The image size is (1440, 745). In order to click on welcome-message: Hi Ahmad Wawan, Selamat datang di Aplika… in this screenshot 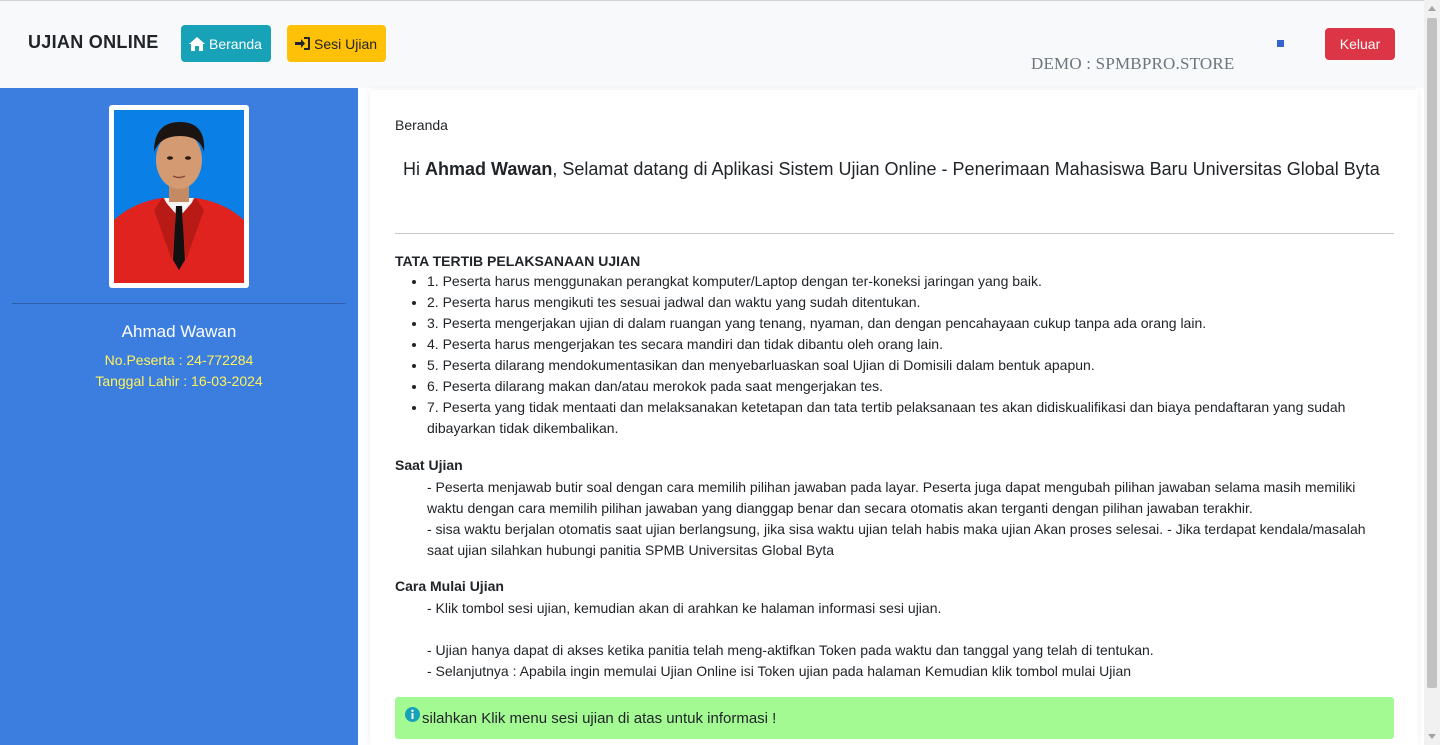, I will do `click(893, 169)`.